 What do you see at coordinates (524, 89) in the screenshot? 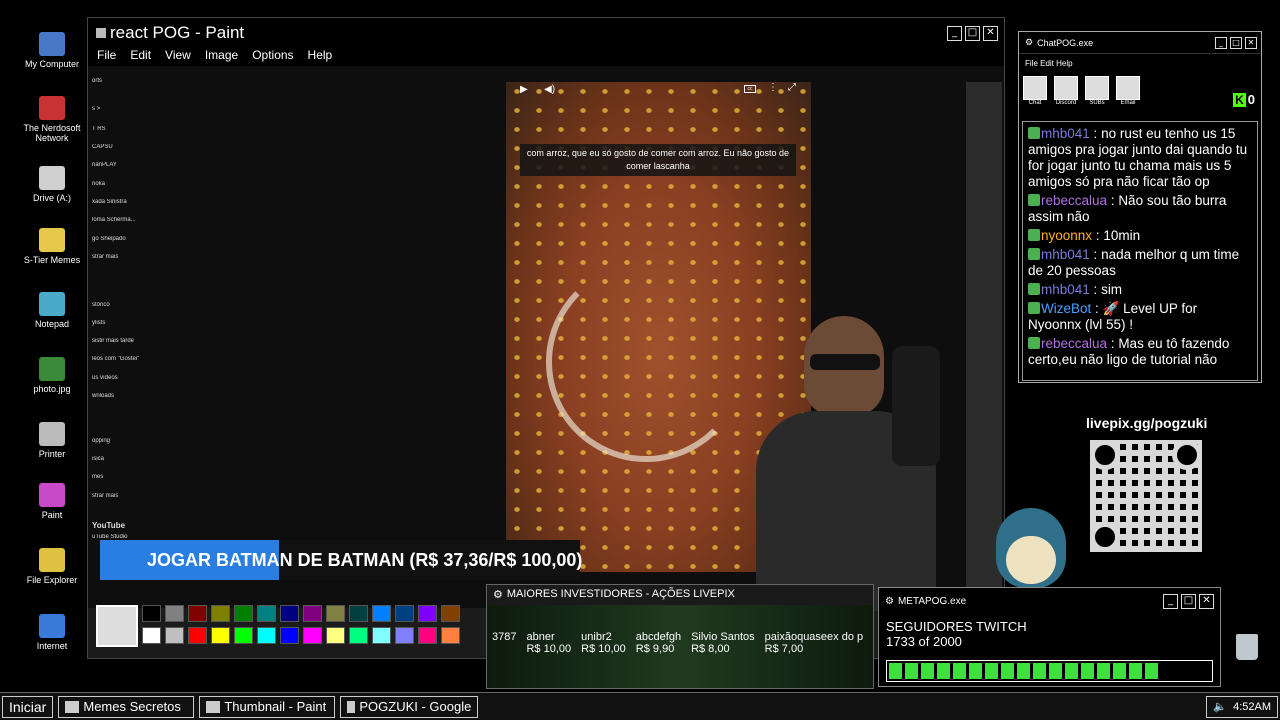
I see `play-icon: ▶` at bounding box center [524, 89].